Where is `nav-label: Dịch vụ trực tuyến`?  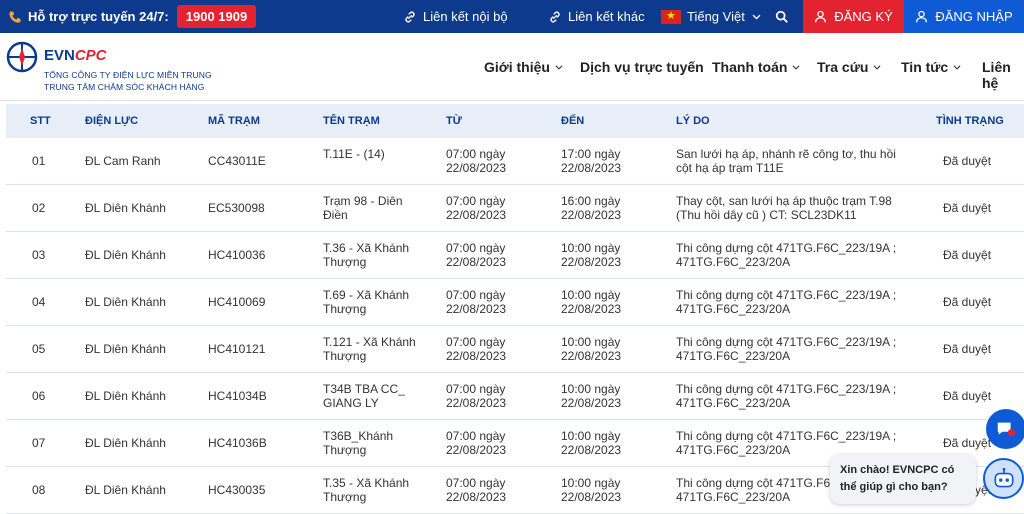 nav-label: Dịch vụ trực tuyến is located at coordinates (642, 67).